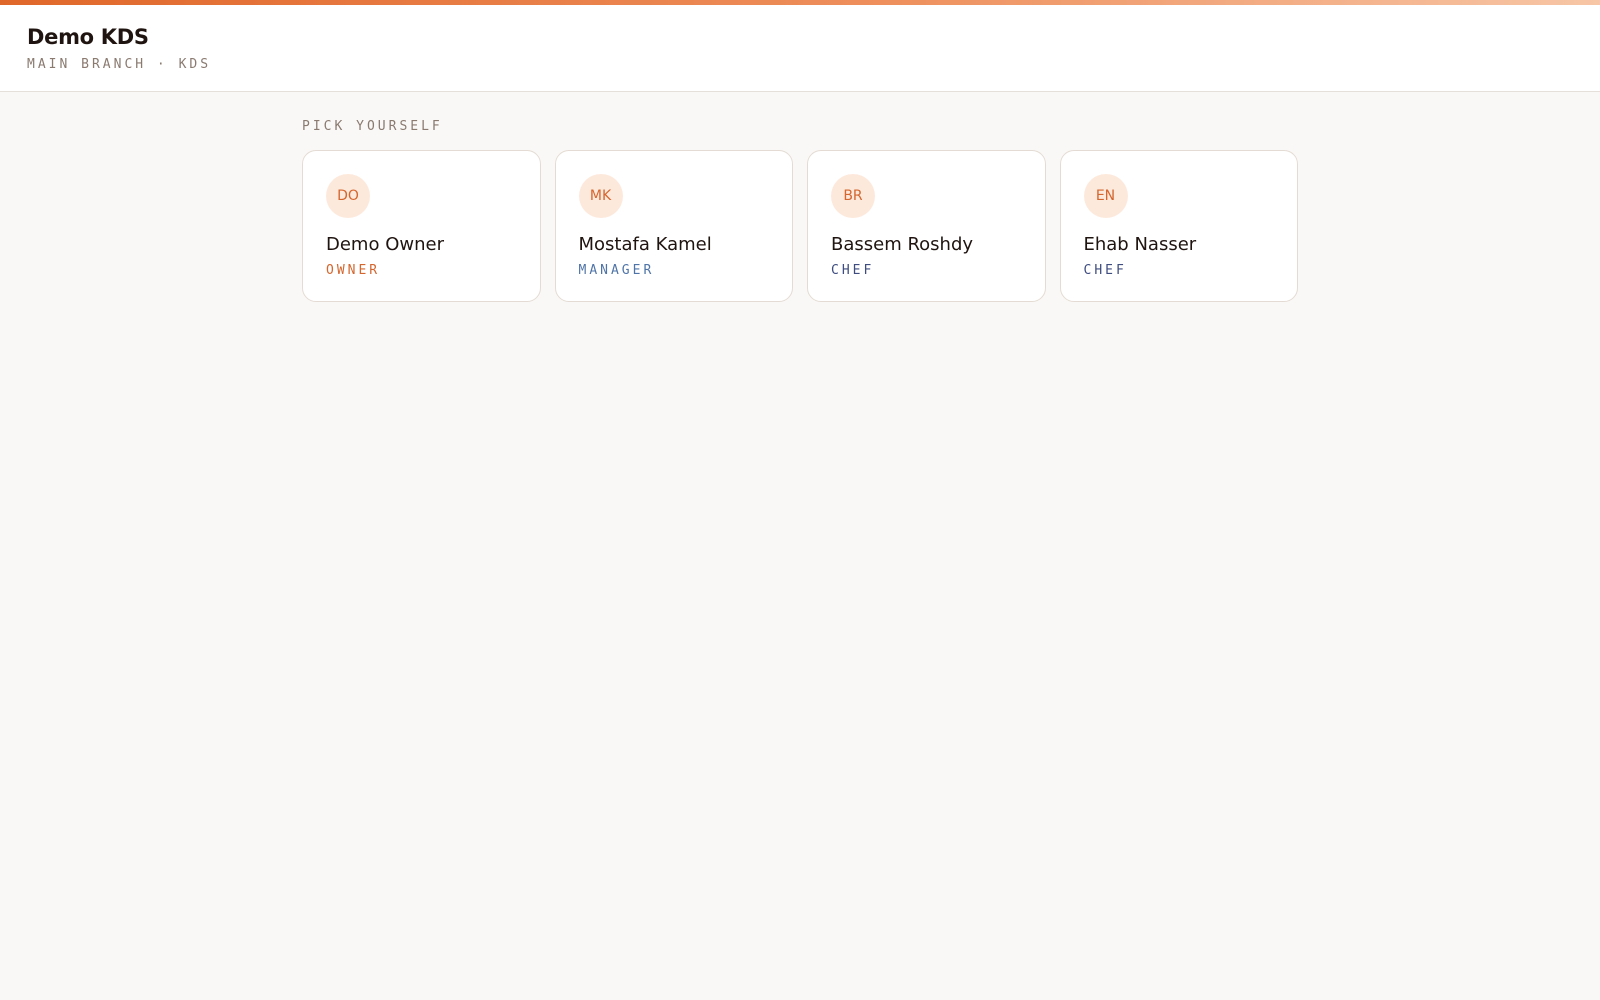  Describe the element at coordinates (353, 270) in the screenshot. I see `person-role: OWNER` at that location.